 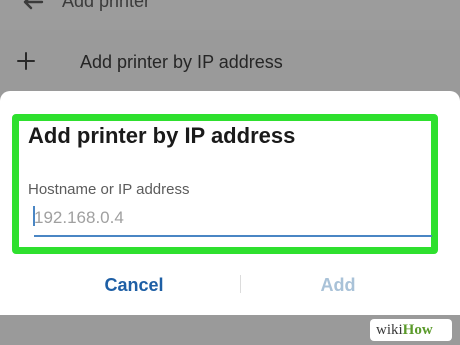 What do you see at coordinates (417, 330) in the screenshot?
I see `watermark-suffix: How` at bounding box center [417, 330].